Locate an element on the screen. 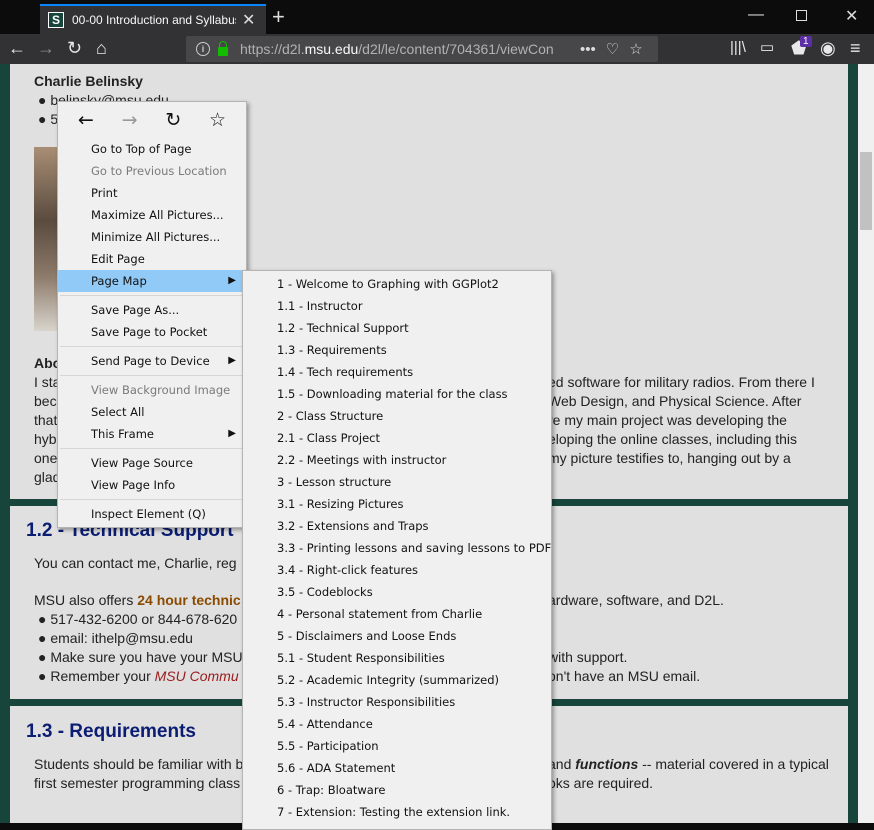 Image resolution: width=874 pixels, height=830 pixels. tab-active: S 00-00 Introduction and Syllabus ✕ is located at coordinates (153, 19).